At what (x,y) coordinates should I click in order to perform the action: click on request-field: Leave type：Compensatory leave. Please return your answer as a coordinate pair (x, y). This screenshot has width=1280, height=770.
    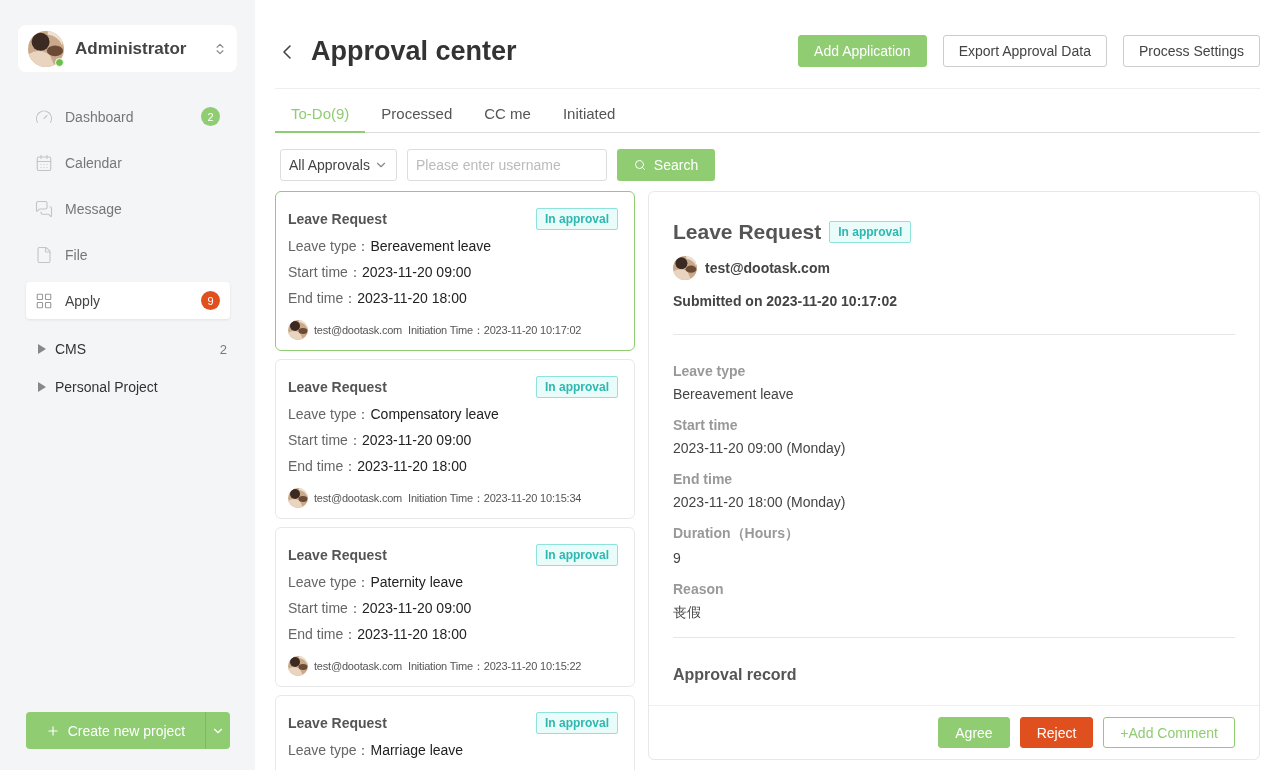
    Looking at the image, I should click on (453, 415).